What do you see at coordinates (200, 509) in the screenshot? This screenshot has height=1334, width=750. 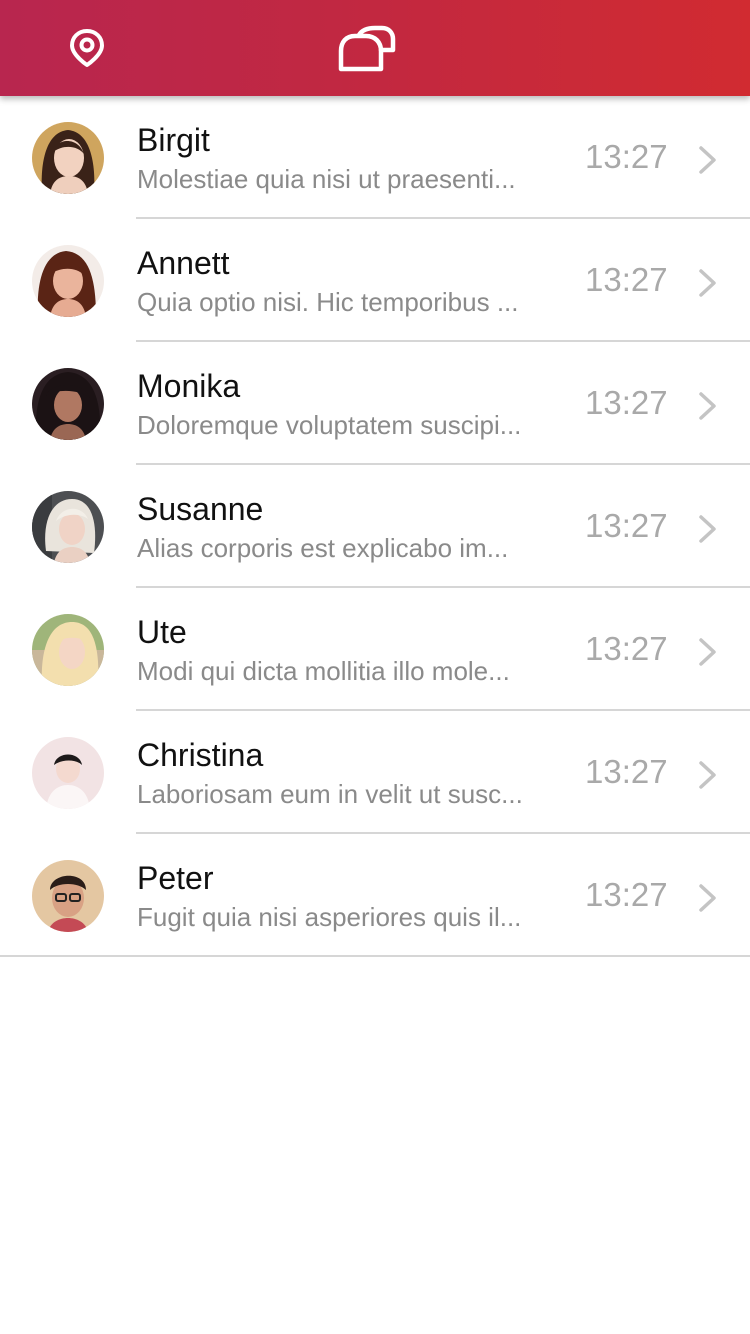 I see `contact-name: Susanne` at bounding box center [200, 509].